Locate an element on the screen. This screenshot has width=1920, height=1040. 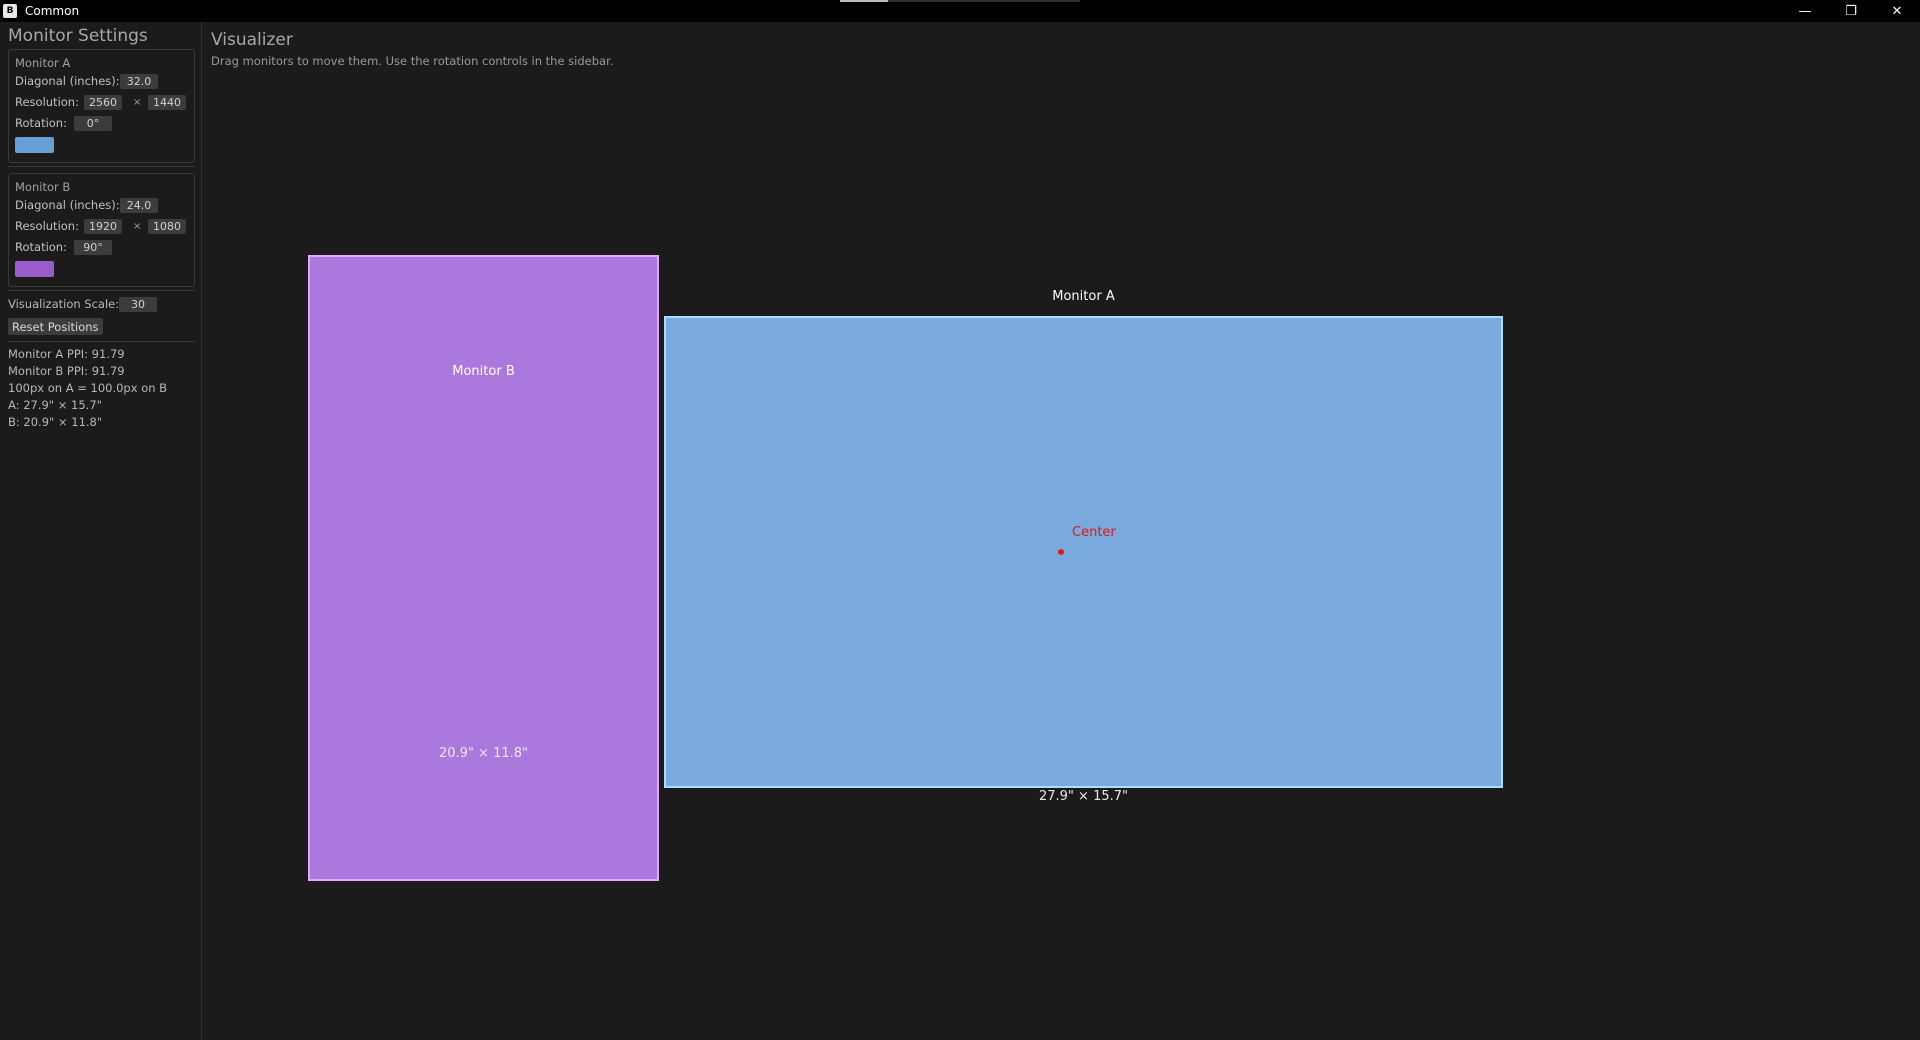
window-controls: — ❐ ✕ is located at coordinates (1851, 11).